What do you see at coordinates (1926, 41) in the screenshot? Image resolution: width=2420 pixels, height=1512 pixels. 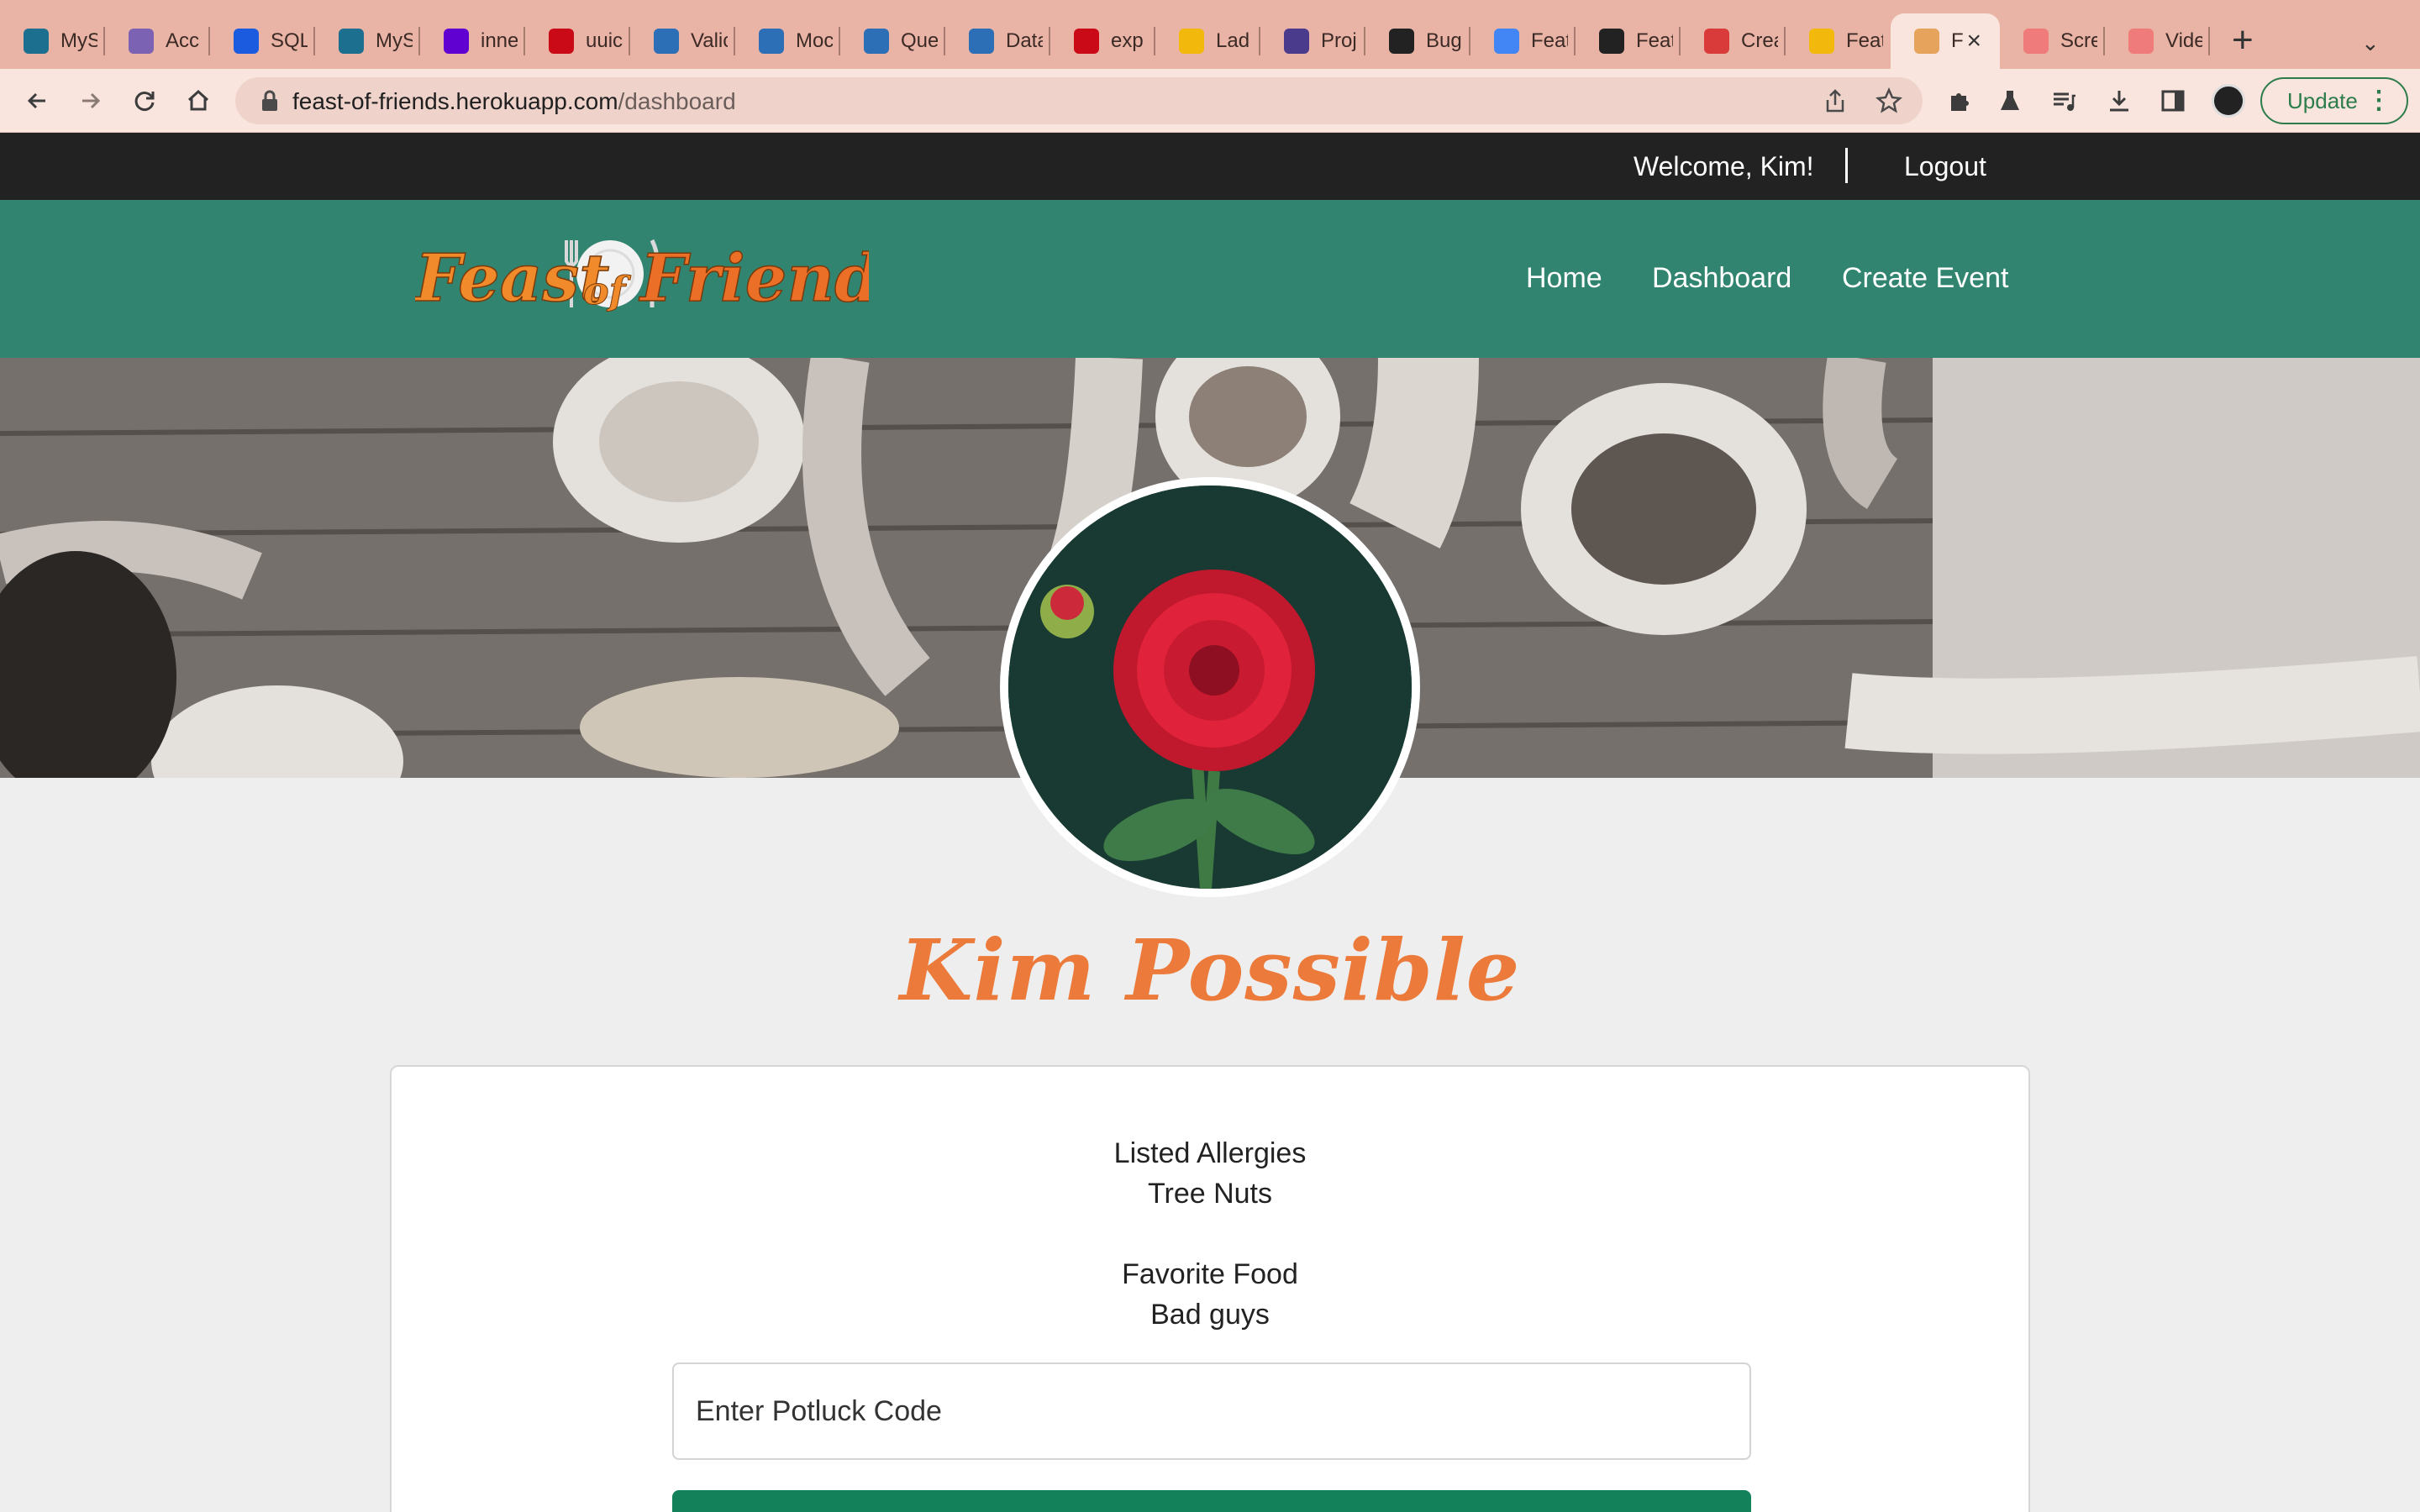 I see `feast-icon` at bounding box center [1926, 41].